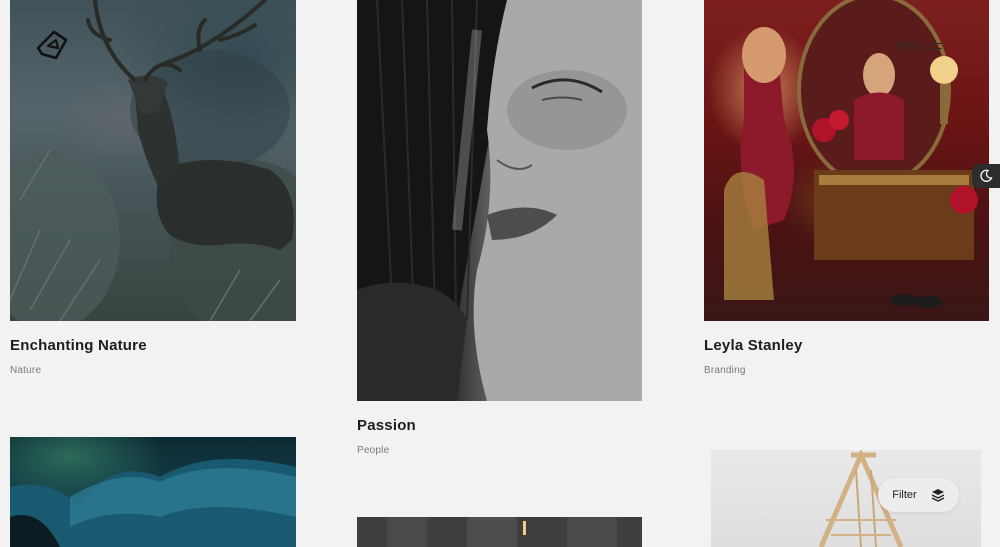 This screenshot has width=1000, height=547. What do you see at coordinates (386, 425) in the screenshot?
I see `portfolio-item-title: Passion` at bounding box center [386, 425].